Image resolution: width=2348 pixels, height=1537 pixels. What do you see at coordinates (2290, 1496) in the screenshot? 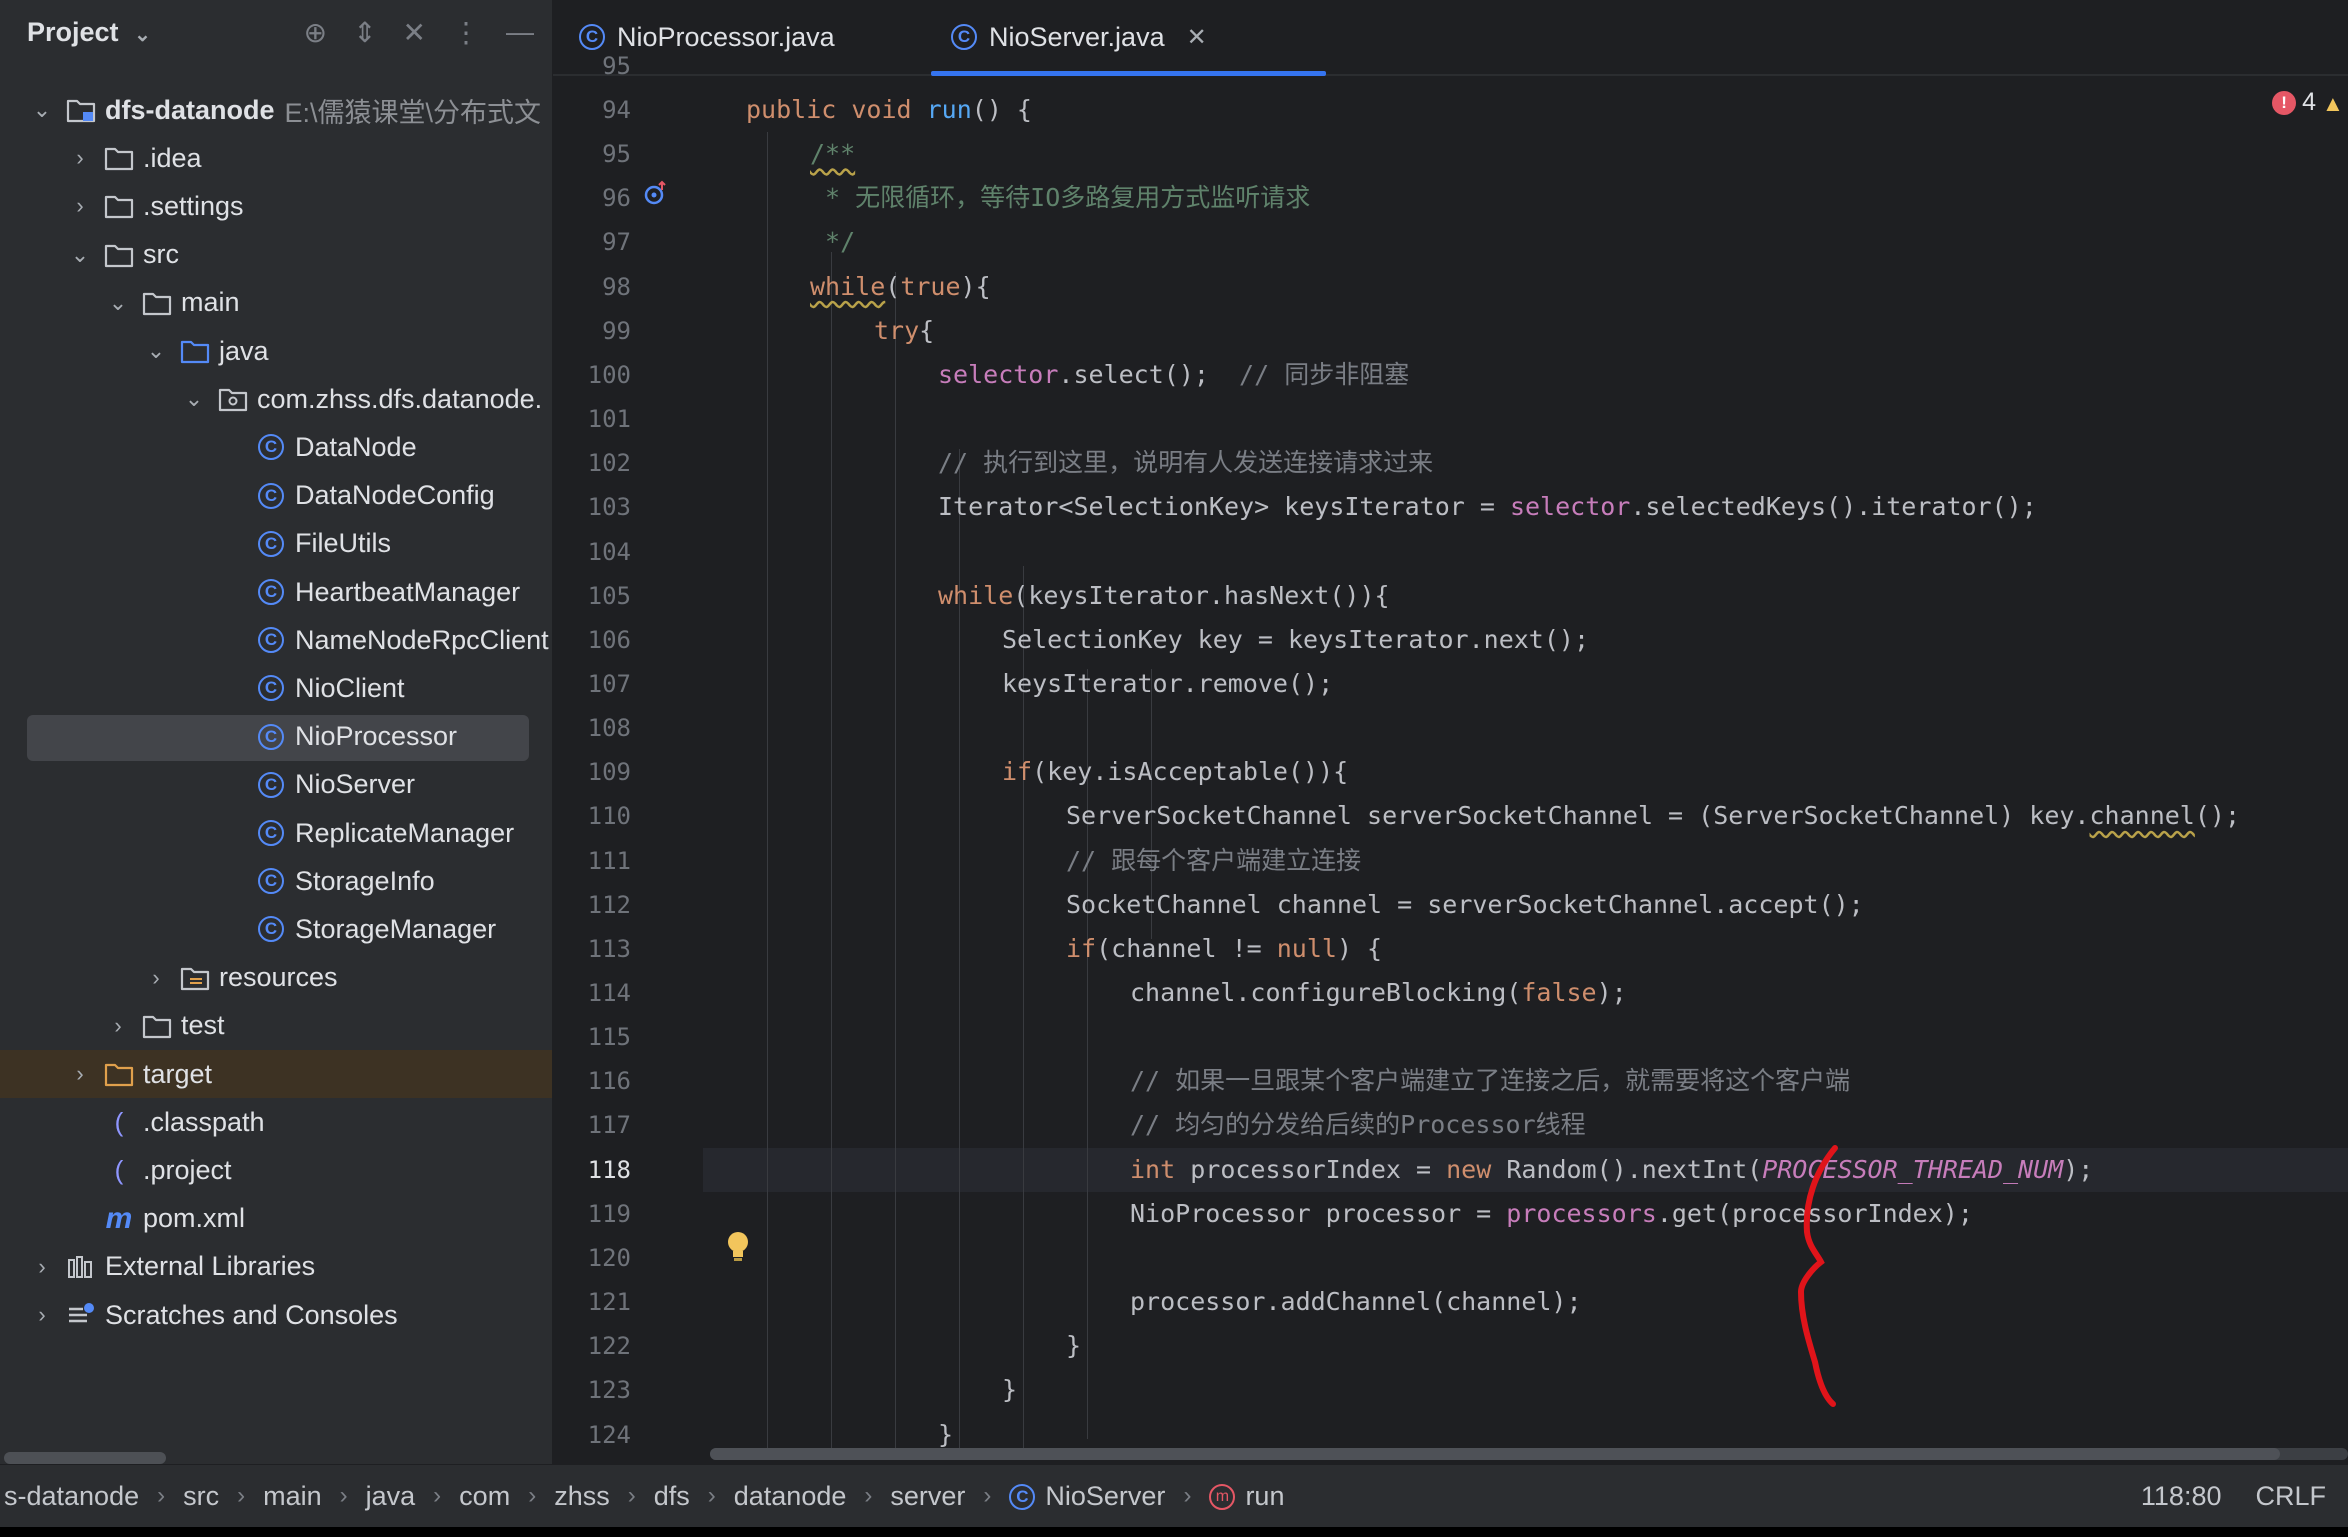
I see `line-separator: CRLF` at bounding box center [2290, 1496].